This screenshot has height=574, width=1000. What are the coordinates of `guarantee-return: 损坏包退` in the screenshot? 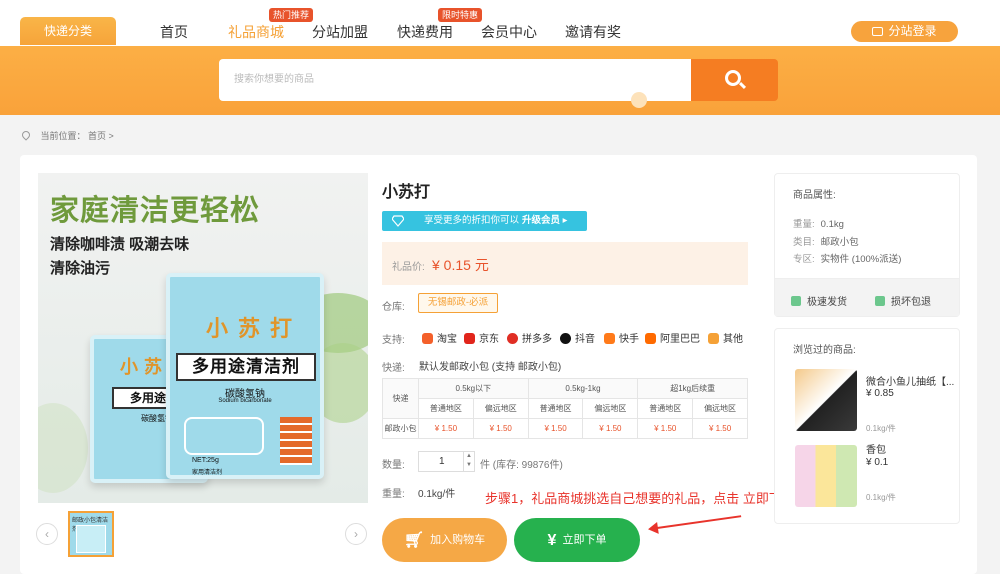 It's located at (903, 300).